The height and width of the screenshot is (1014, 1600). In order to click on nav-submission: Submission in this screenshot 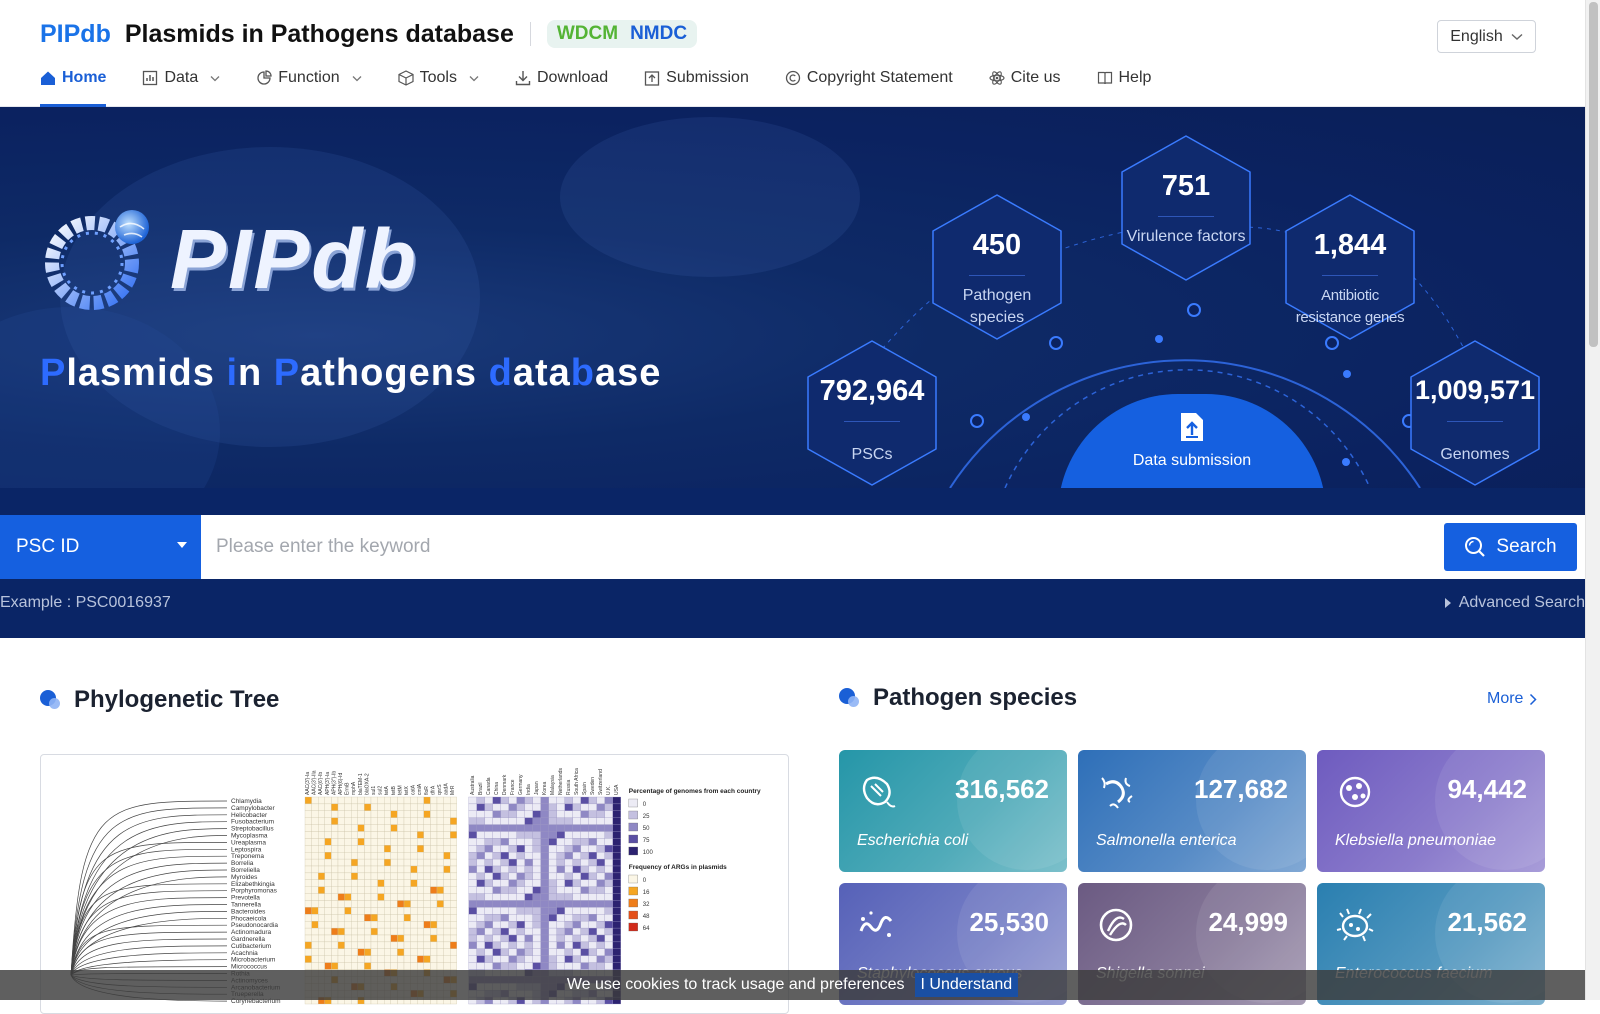, I will do `click(696, 78)`.